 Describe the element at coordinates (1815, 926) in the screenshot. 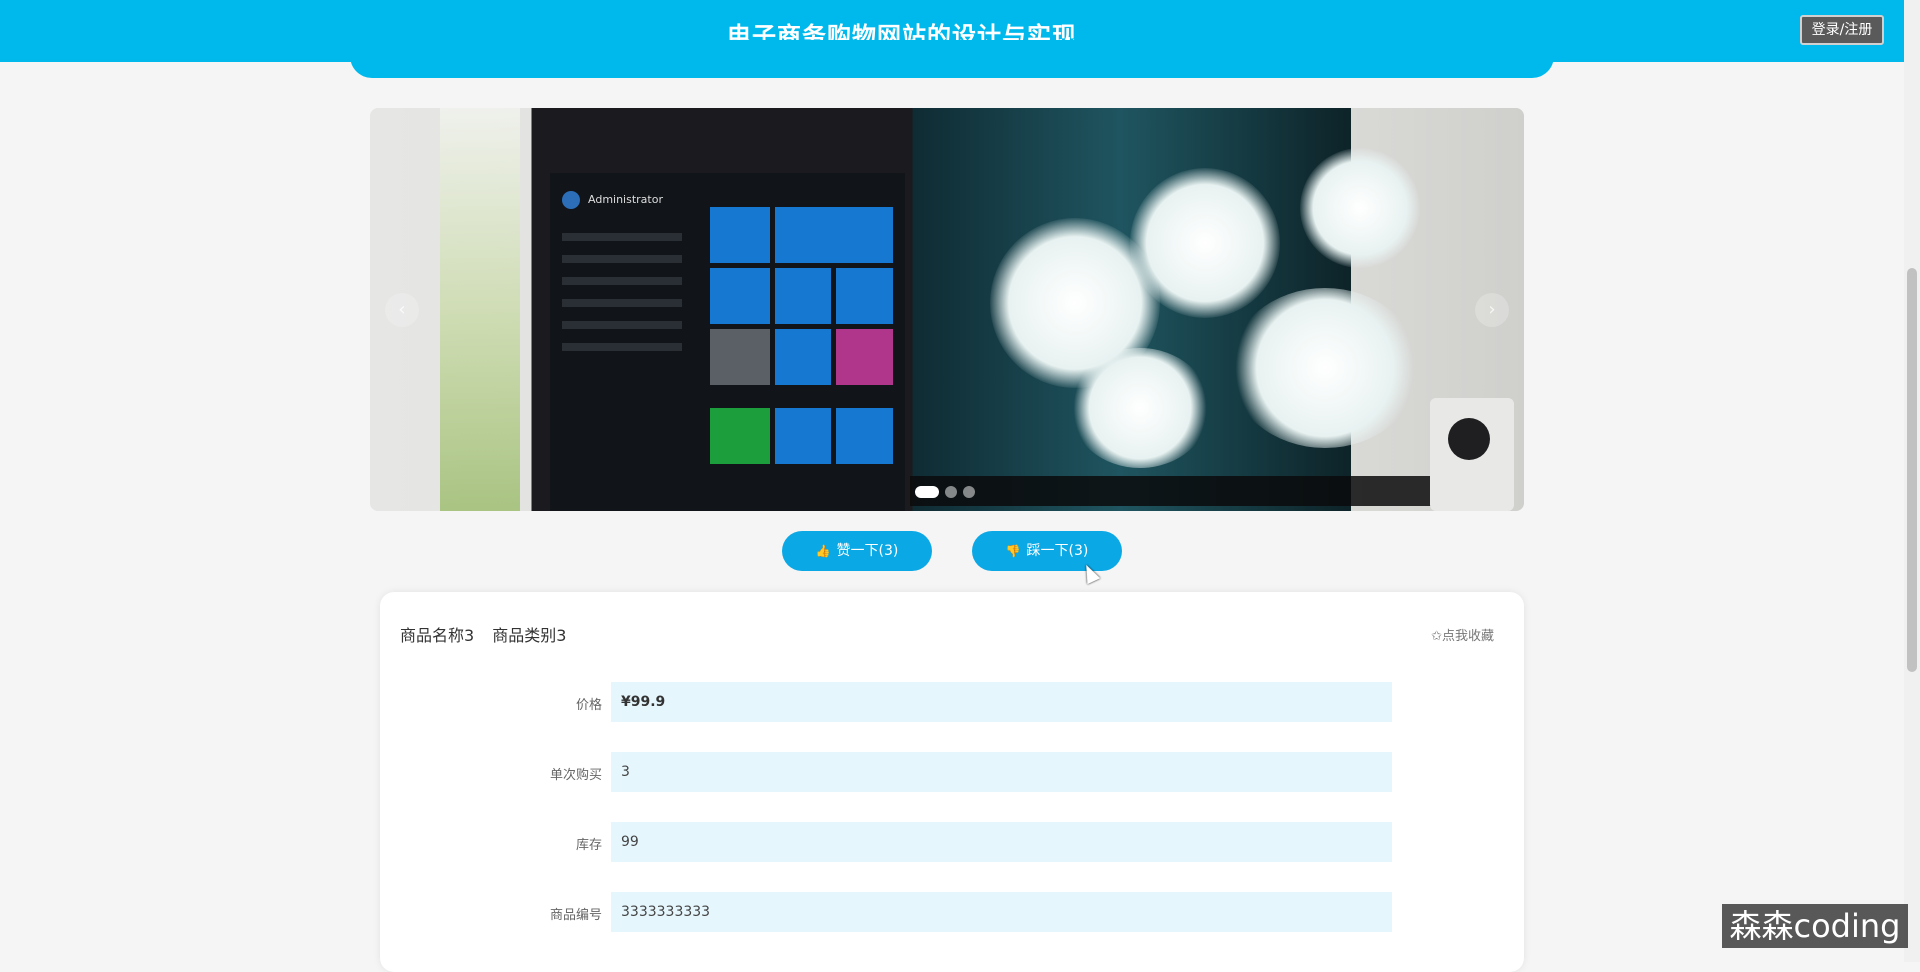

I see `video-watermark: 森森coding` at that location.